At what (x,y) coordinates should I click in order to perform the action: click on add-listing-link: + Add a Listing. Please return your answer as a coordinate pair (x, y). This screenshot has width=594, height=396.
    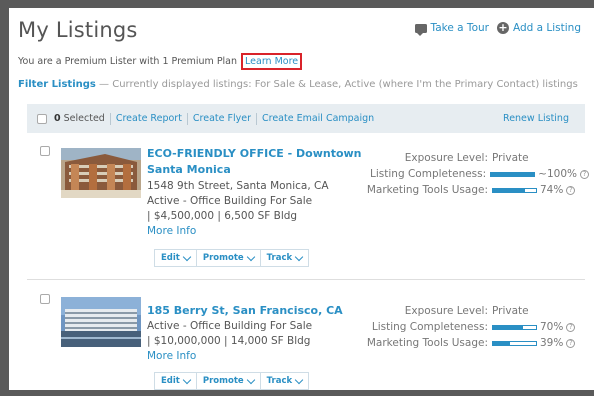
    Looking at the image, I should click on (538, 27).